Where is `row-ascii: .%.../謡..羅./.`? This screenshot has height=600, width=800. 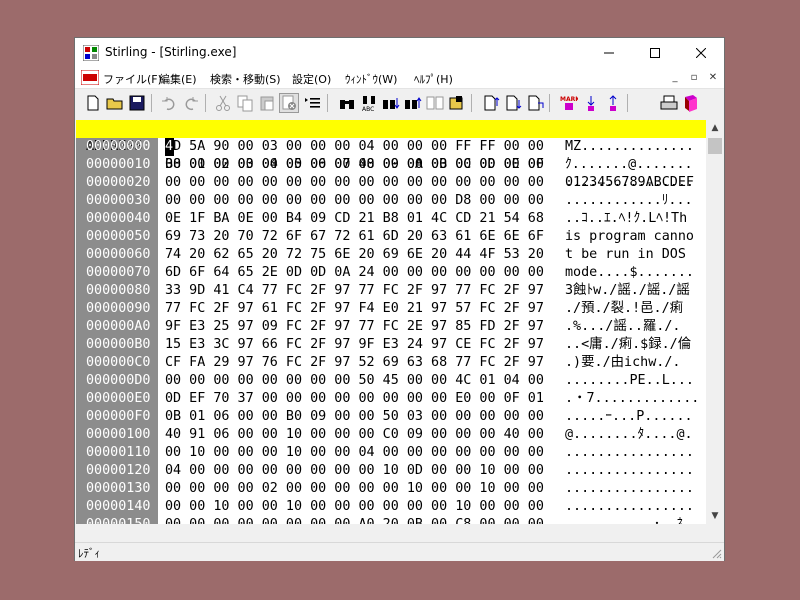 row-ascii: .%.../謡..羅./. is located at coordinates (622, 327).